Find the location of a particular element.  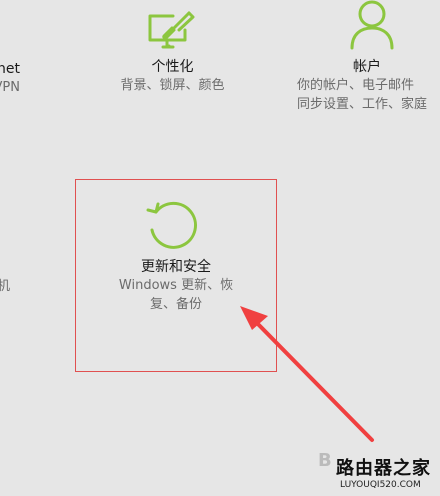

watermark-sub: LUYOUQI520.COM is located at coordinates (380, 485).